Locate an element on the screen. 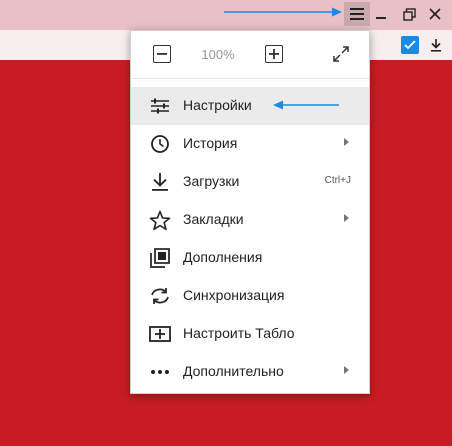  menu-item-label: Дополнительно is located at coordinates (233, 371).